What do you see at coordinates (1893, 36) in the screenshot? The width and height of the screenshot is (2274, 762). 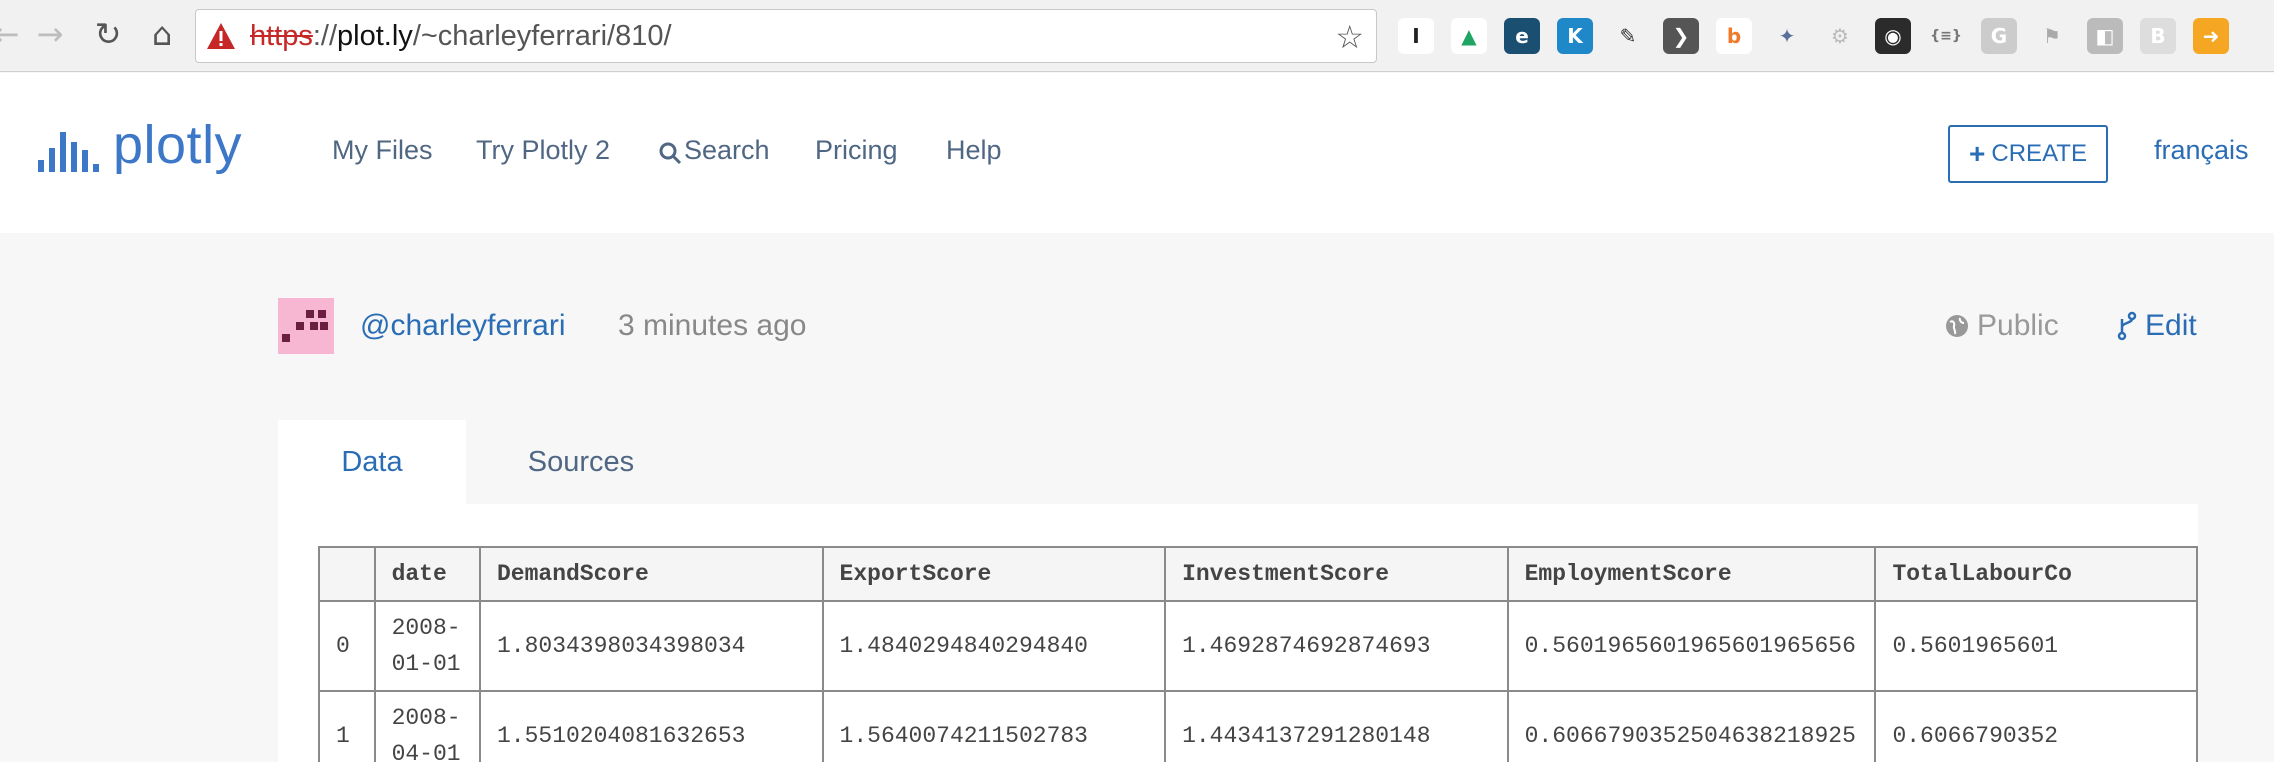 I see `glasses-icon: ◉` at bounding box center [1893, 36].